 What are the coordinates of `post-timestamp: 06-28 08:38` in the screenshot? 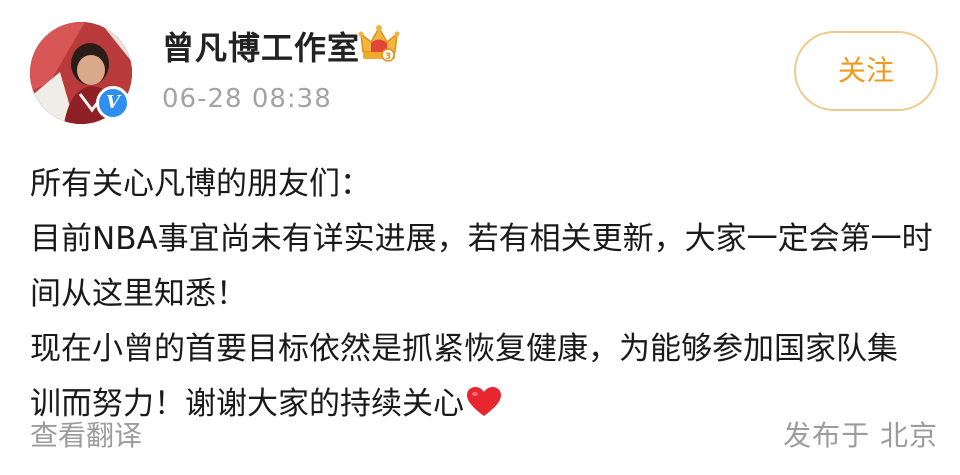 It's located at (247, 99).